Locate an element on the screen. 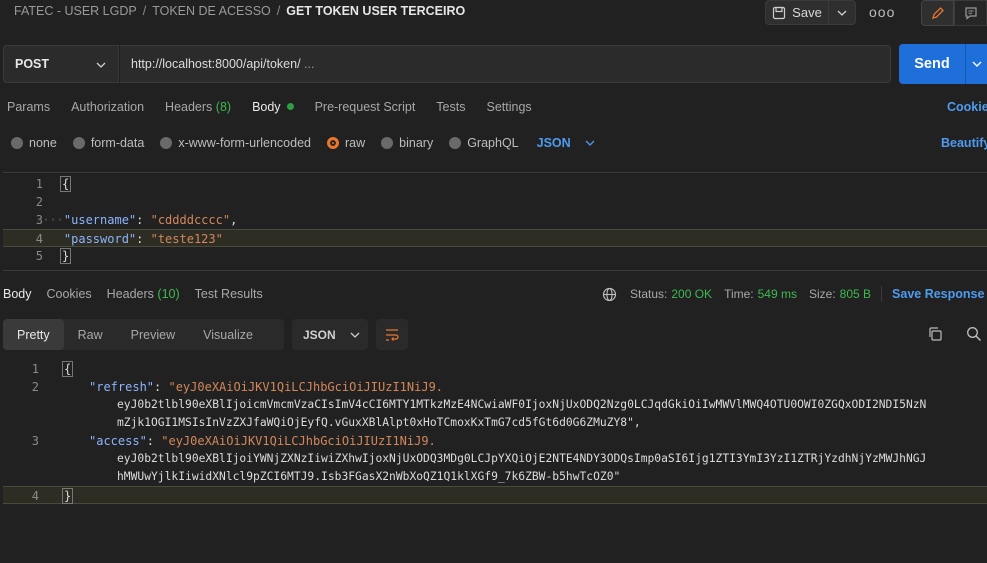 The width and height of the screenshot is (987, 563). save-group: Save is located at coordinates (811, 12).